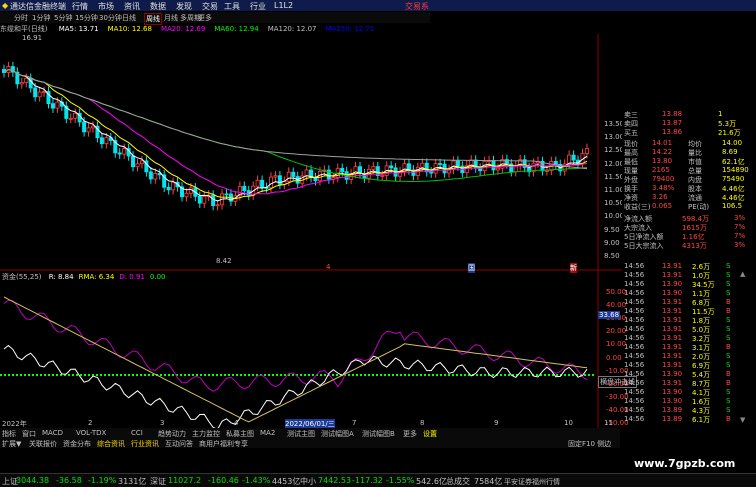 This screenshot has height=487, width=756. What do you see at coordinates (689, 197) in the screenshot?
I see `stat-row: 净资 3.26 流通 4.46亿` at bounding box center [689, 197].